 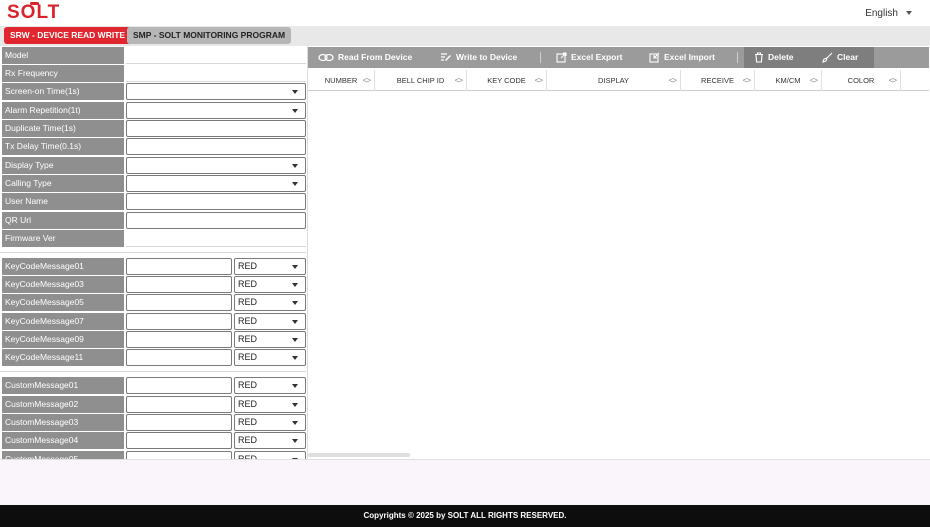 I want to click on field-label: QR Url, so click(x=63, y=220).